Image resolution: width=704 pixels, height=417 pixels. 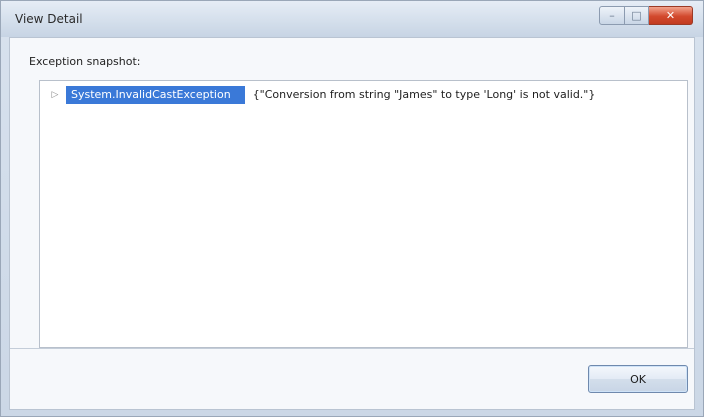 I want to click on maximize-button: □, so click(x=637, y=15).